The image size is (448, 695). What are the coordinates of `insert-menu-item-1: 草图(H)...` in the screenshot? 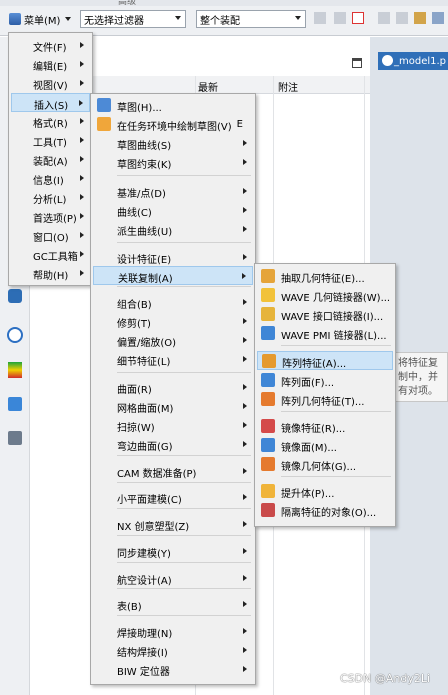 It's located at (173, 105).